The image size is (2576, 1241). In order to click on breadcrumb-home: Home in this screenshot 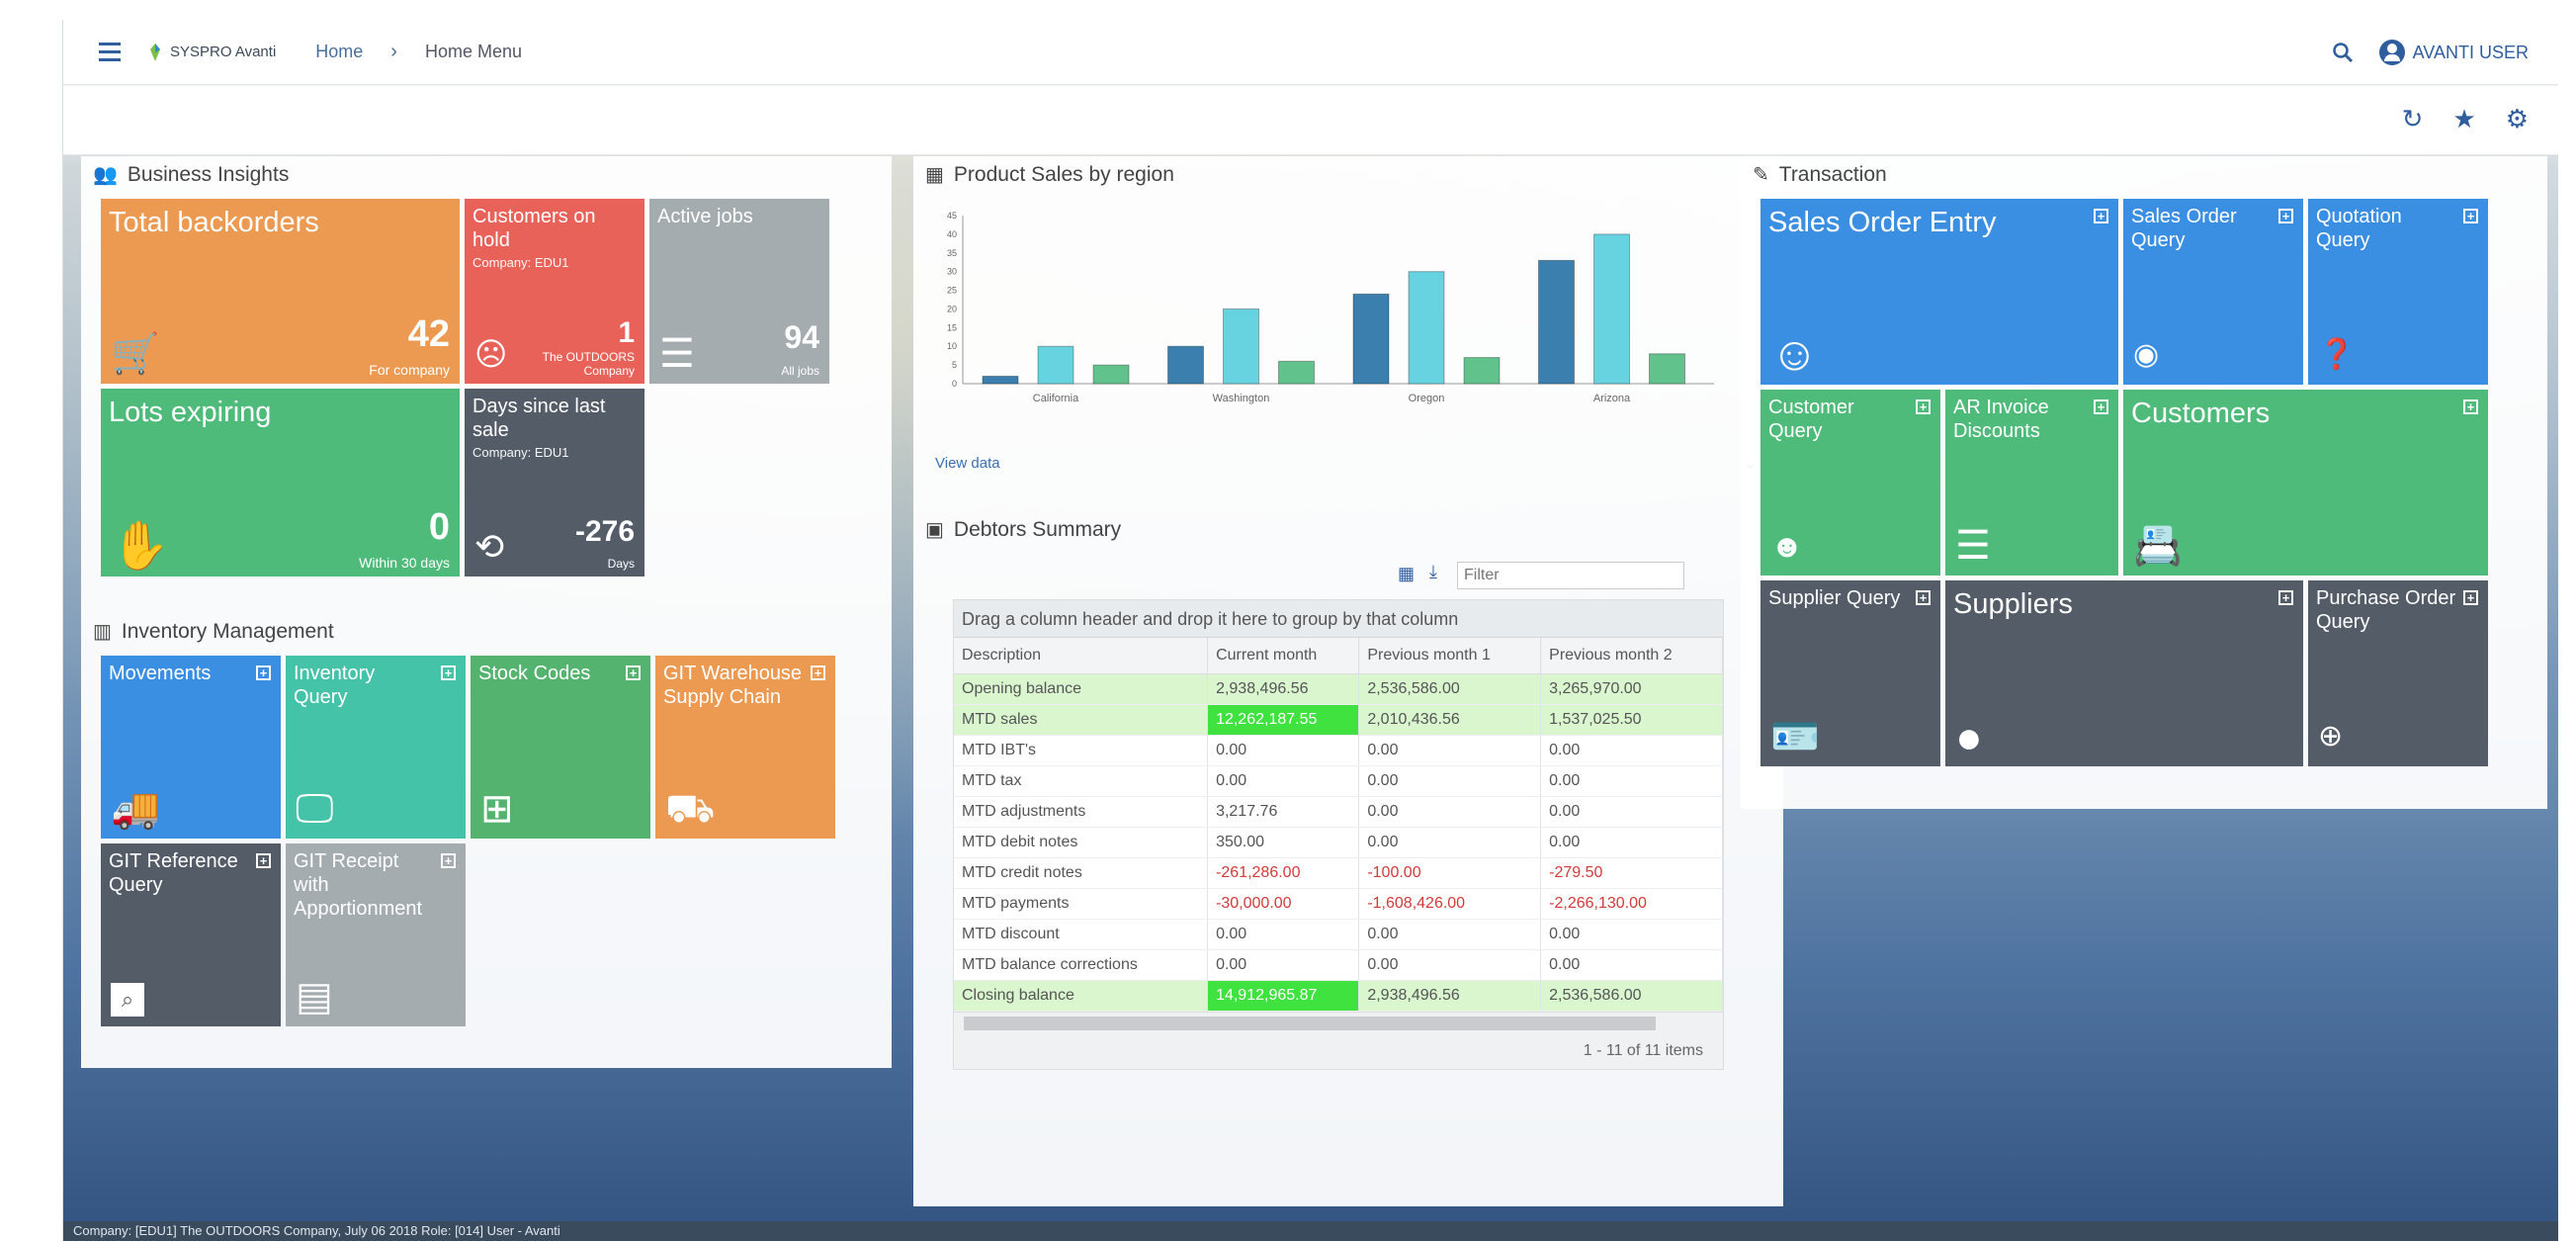, I will do `click(339, 52)`.